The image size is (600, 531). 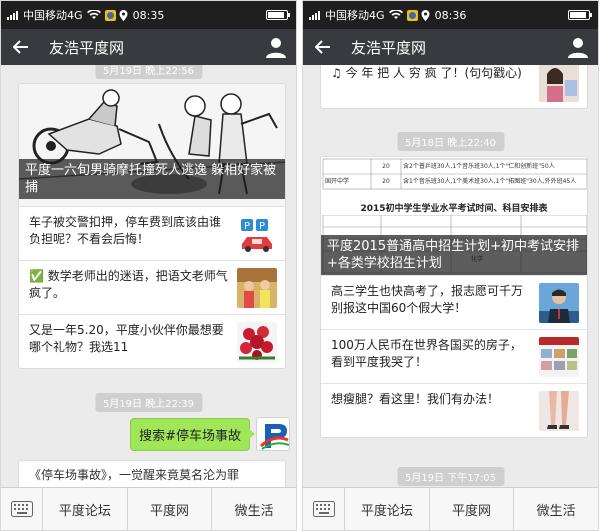 I want to click on news-item: 100万人民币在世界各国买的房子，看到平度我哭了！, so click(x=454, y=356).